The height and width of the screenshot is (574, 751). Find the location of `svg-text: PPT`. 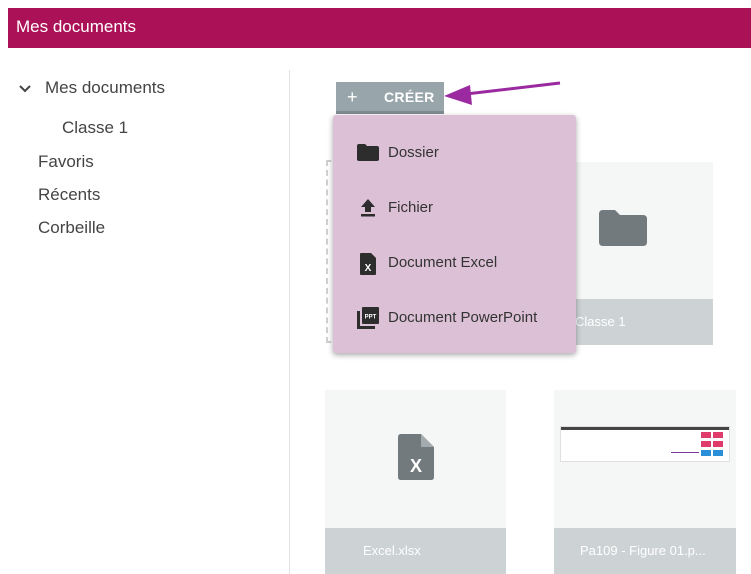

svg-text: PPT is located at coordinates (371, 318).